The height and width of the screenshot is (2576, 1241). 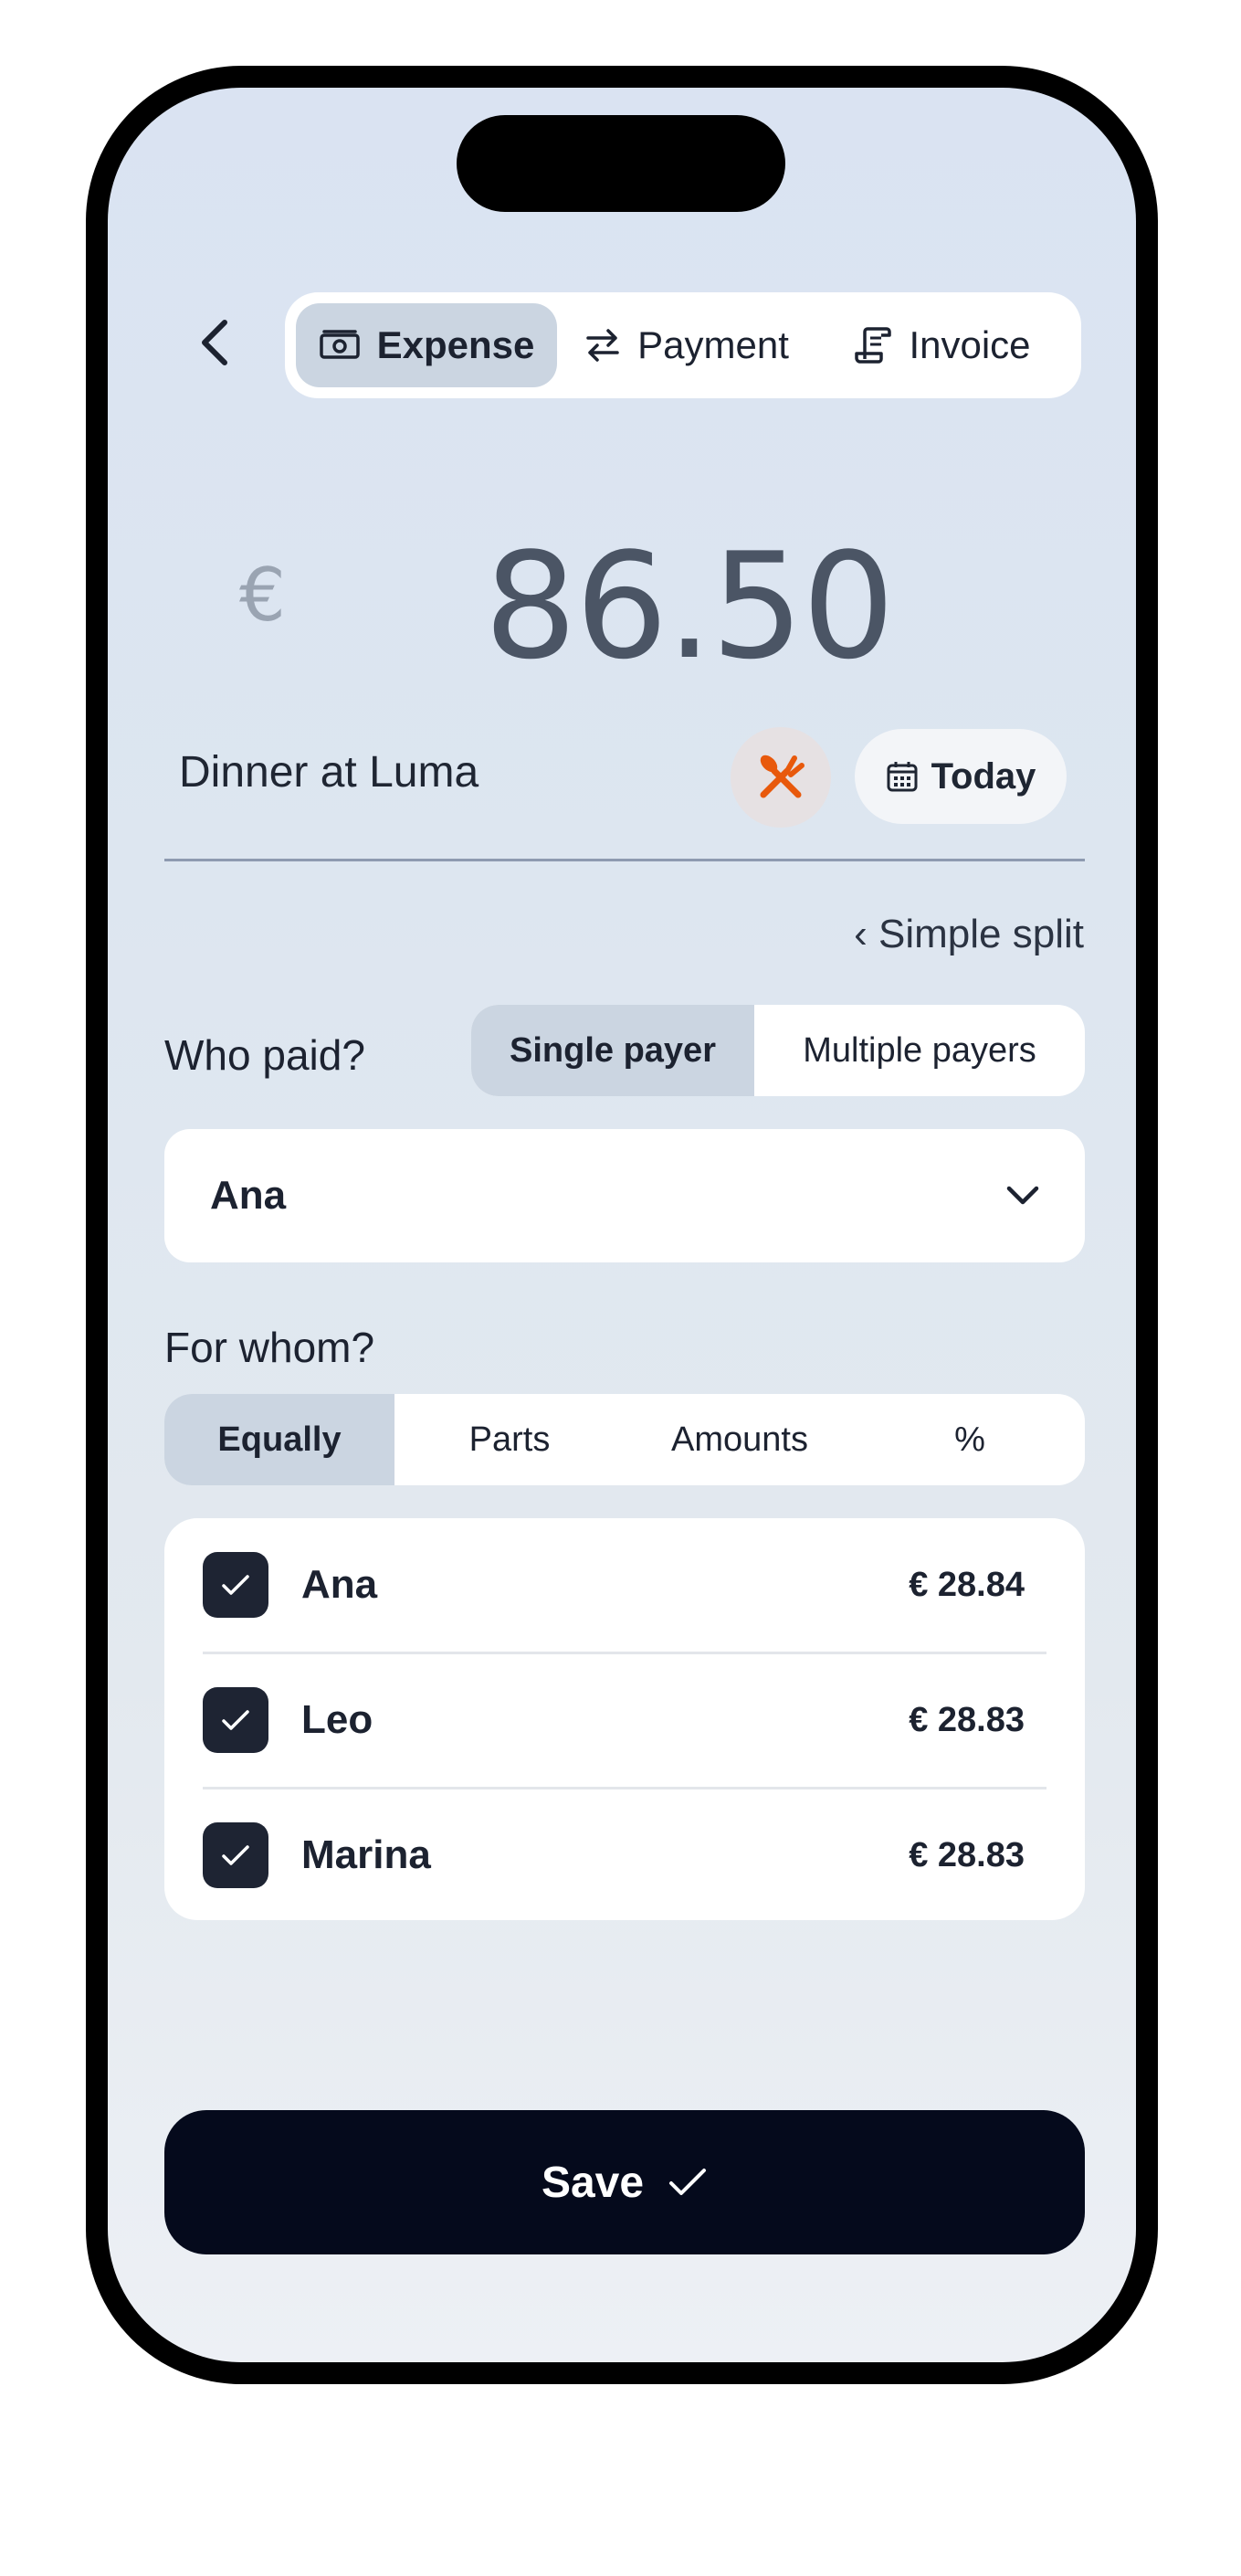 I want to click on utensils-icon, so click(x=782, y=776).